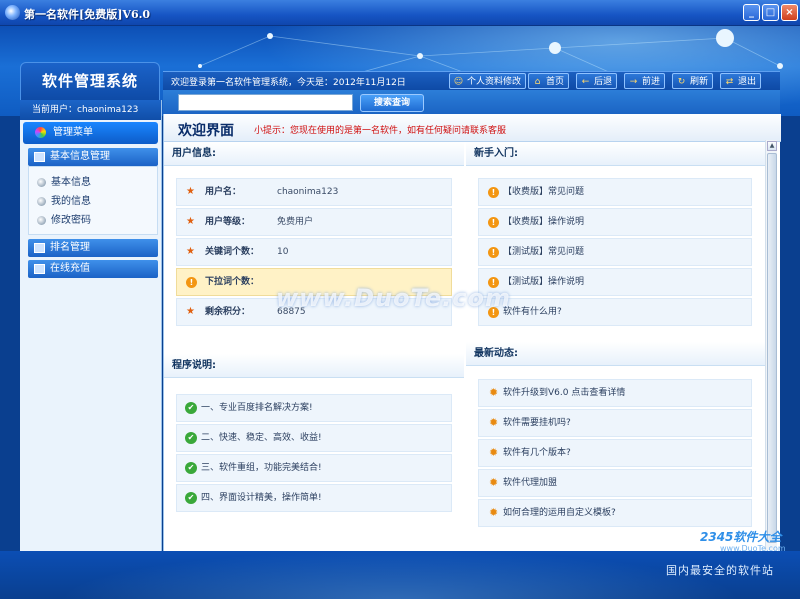 The height and width of the screenshot is (599, 800). What do you see at coordinates (265, 102) in the screenshot?
I see `search-input` at bounding box center [265, 102].